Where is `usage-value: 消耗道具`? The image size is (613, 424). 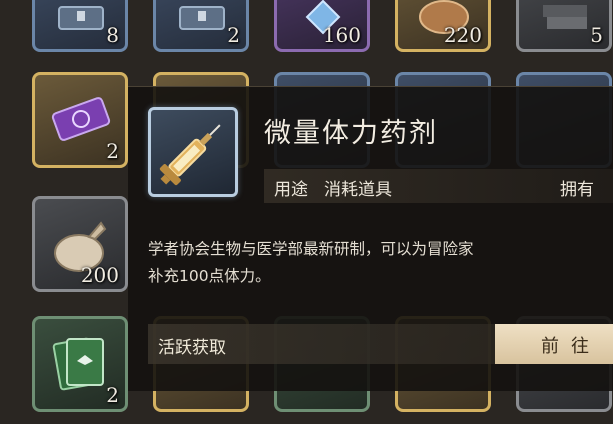
usage-value: 消耗道具 is located at coordinates (358, 190).